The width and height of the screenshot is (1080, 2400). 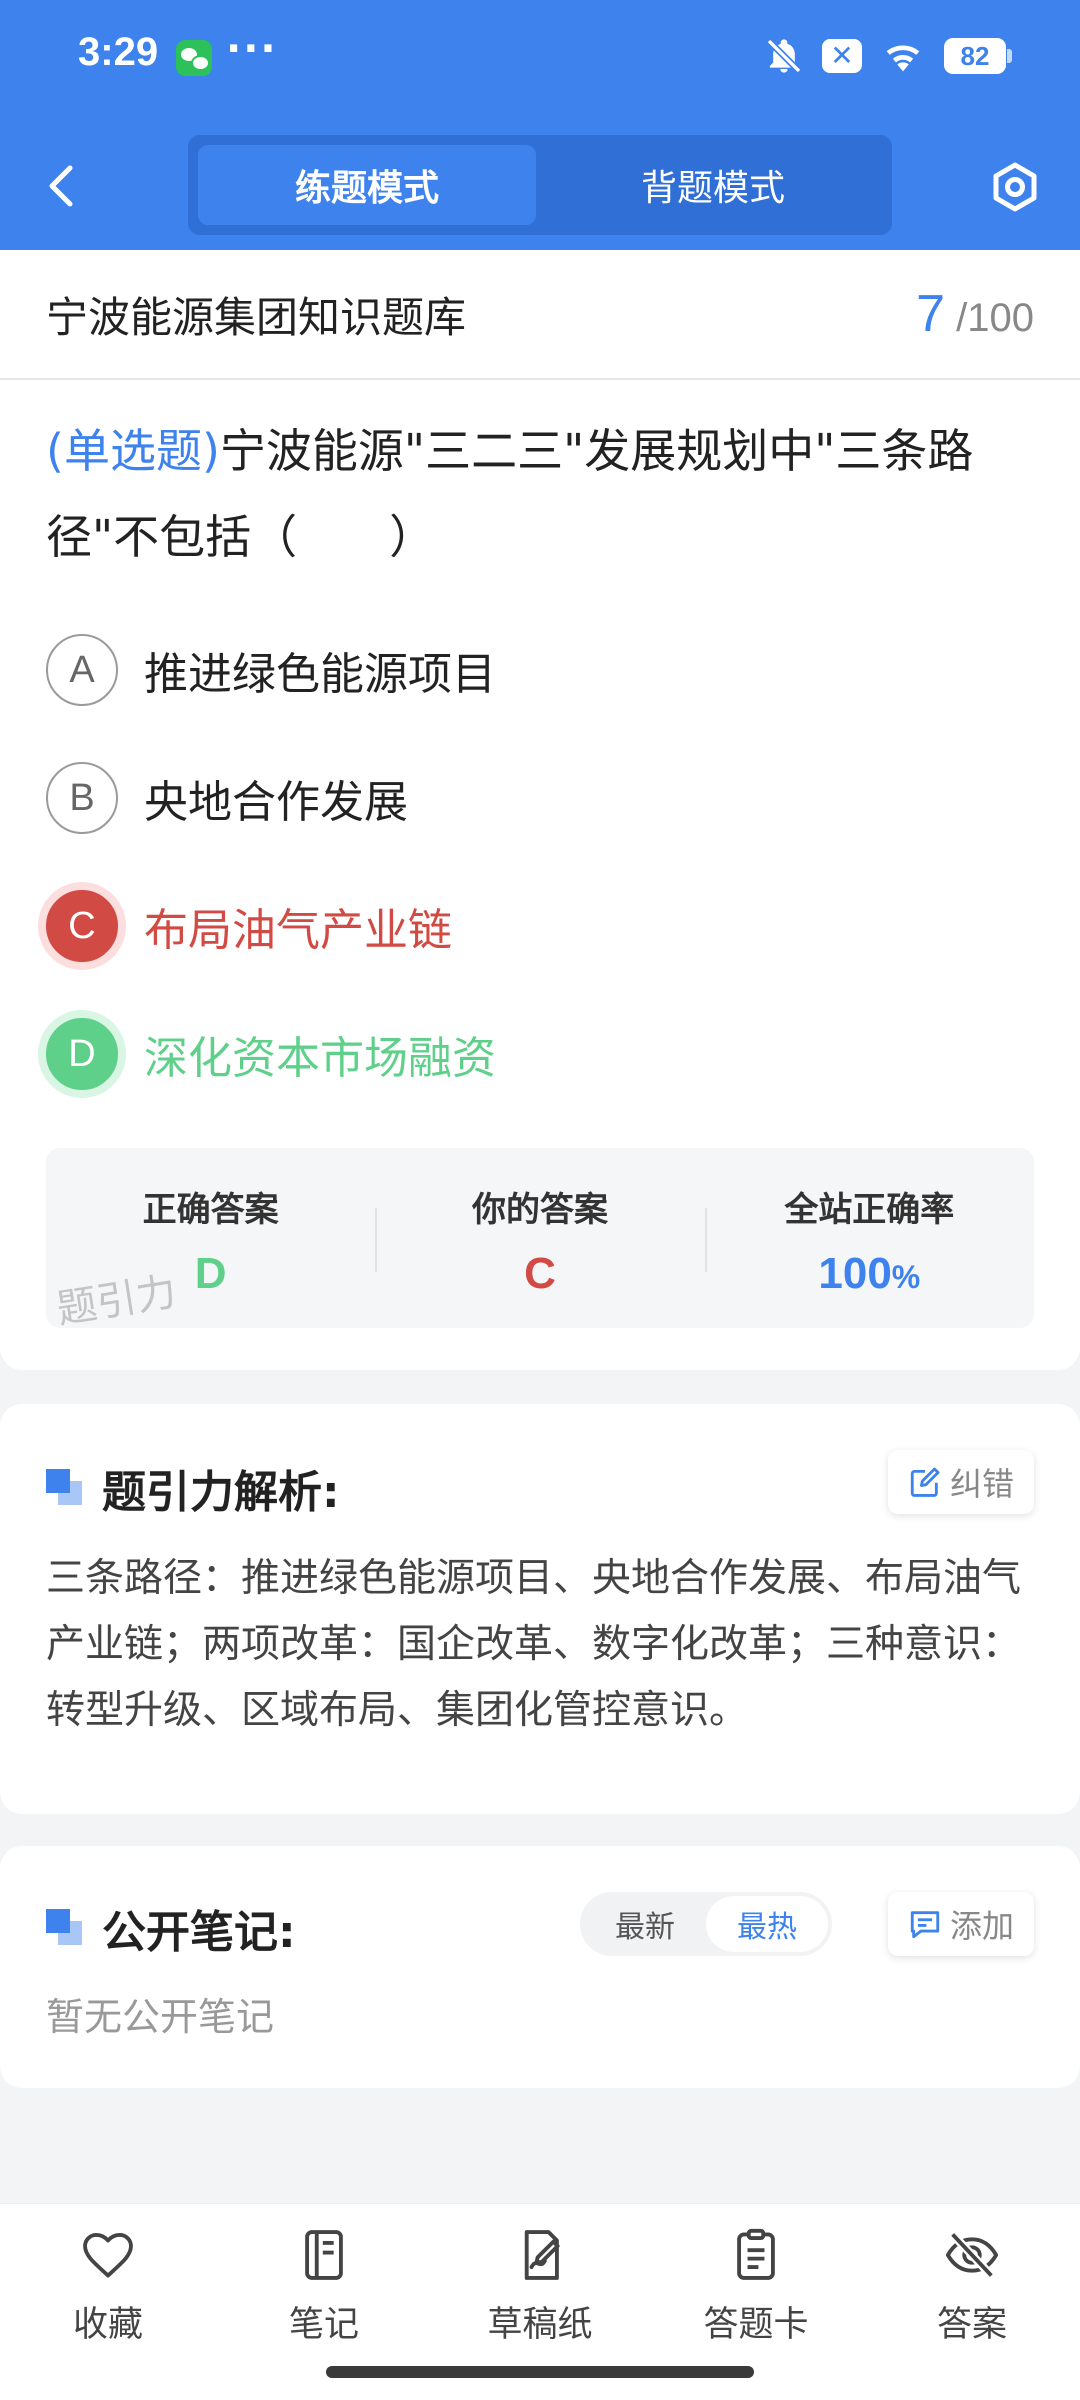 I want to click on nav-notes: 笔记, so click(x=324, y=2289).